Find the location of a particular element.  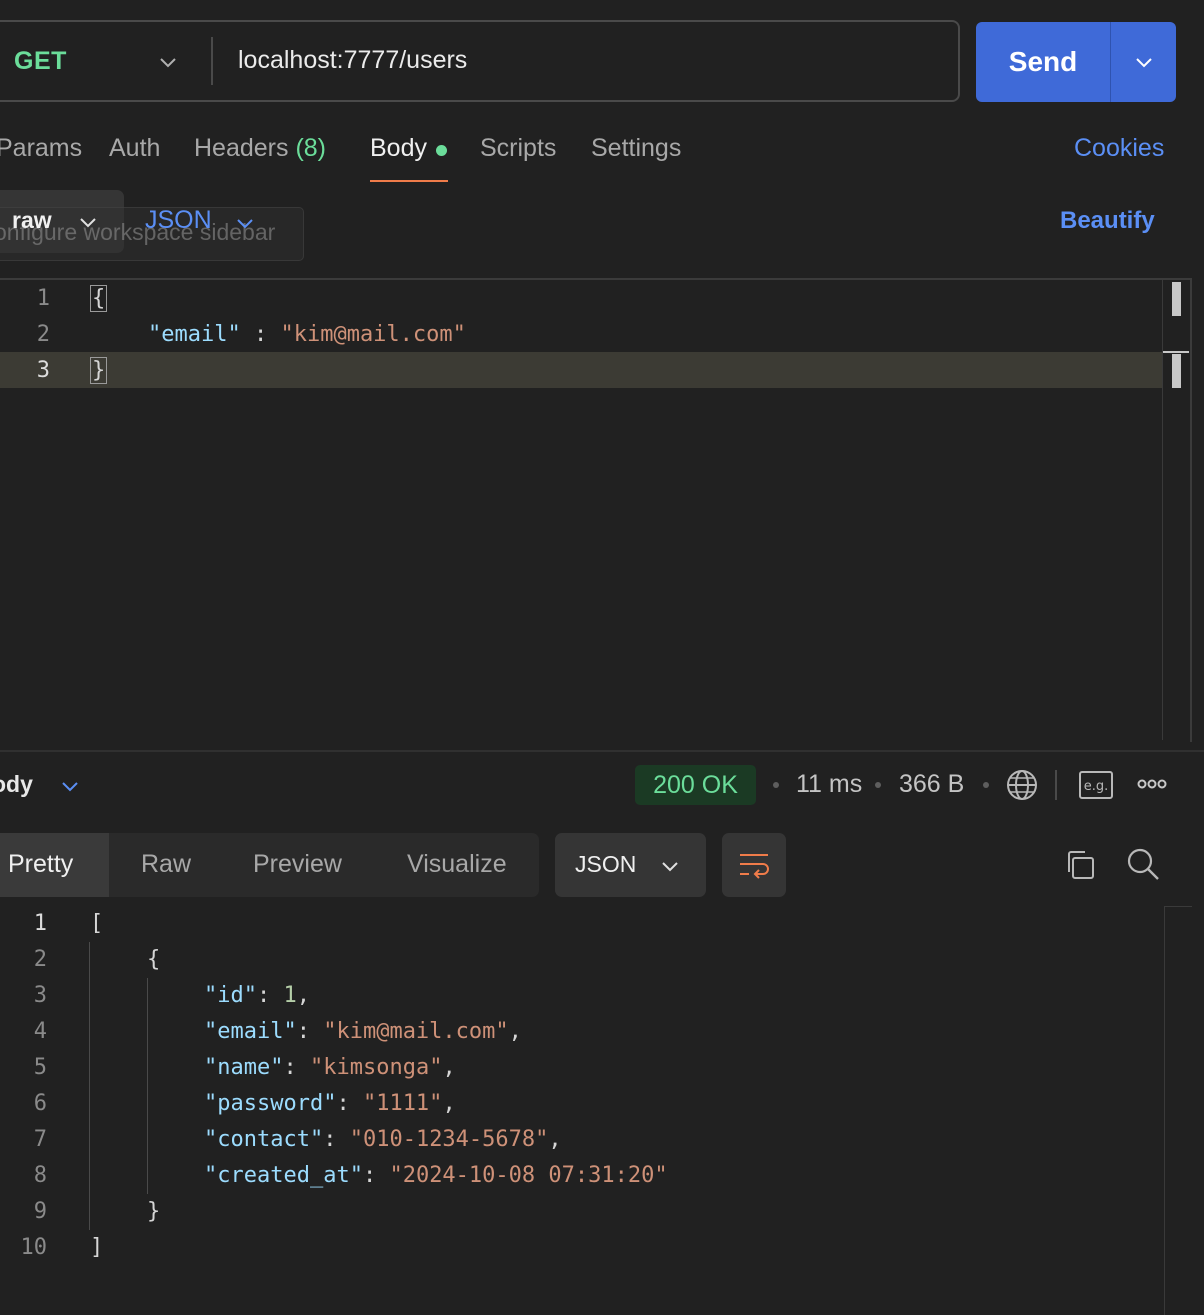

editor-scrollbar is located at coordinates (1162, 510).